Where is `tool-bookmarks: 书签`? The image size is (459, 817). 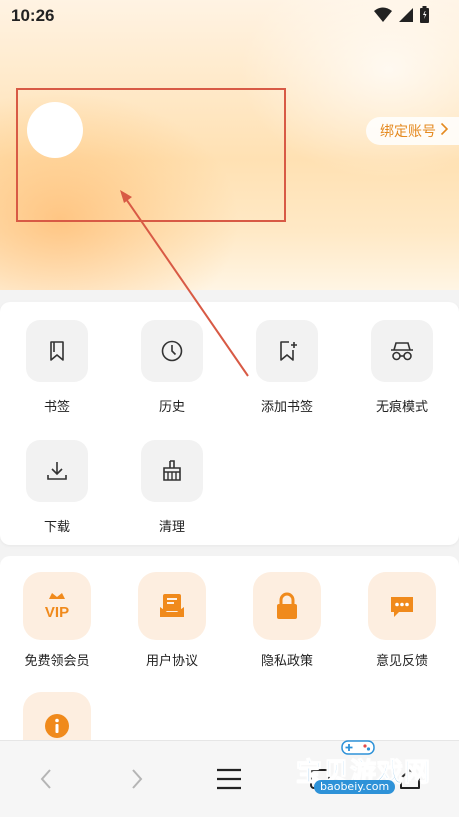
tool-bookmarks: 书签 is located at coordinates (57, 367).